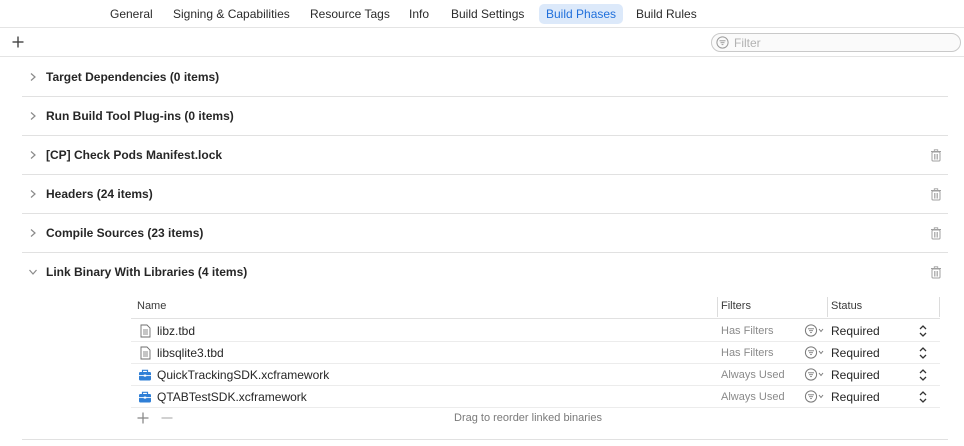 The image size is (964, 446). I want to click on tab-info: Info, so click(419, 14).